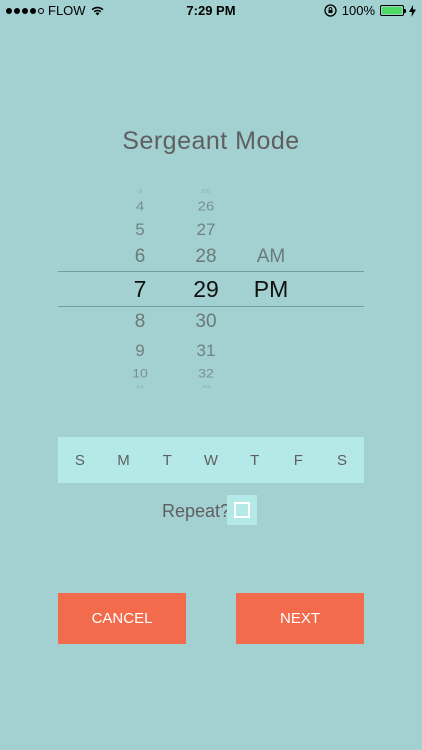 This screenshot has height=750, width=422. I want to click on battery-icon, so click(393, 10).